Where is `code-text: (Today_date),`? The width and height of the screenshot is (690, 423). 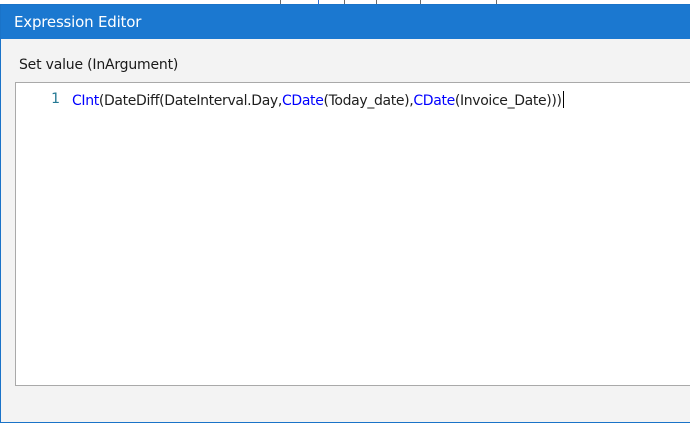
code-text: (Today_date), is located at coordinates (368, 101).